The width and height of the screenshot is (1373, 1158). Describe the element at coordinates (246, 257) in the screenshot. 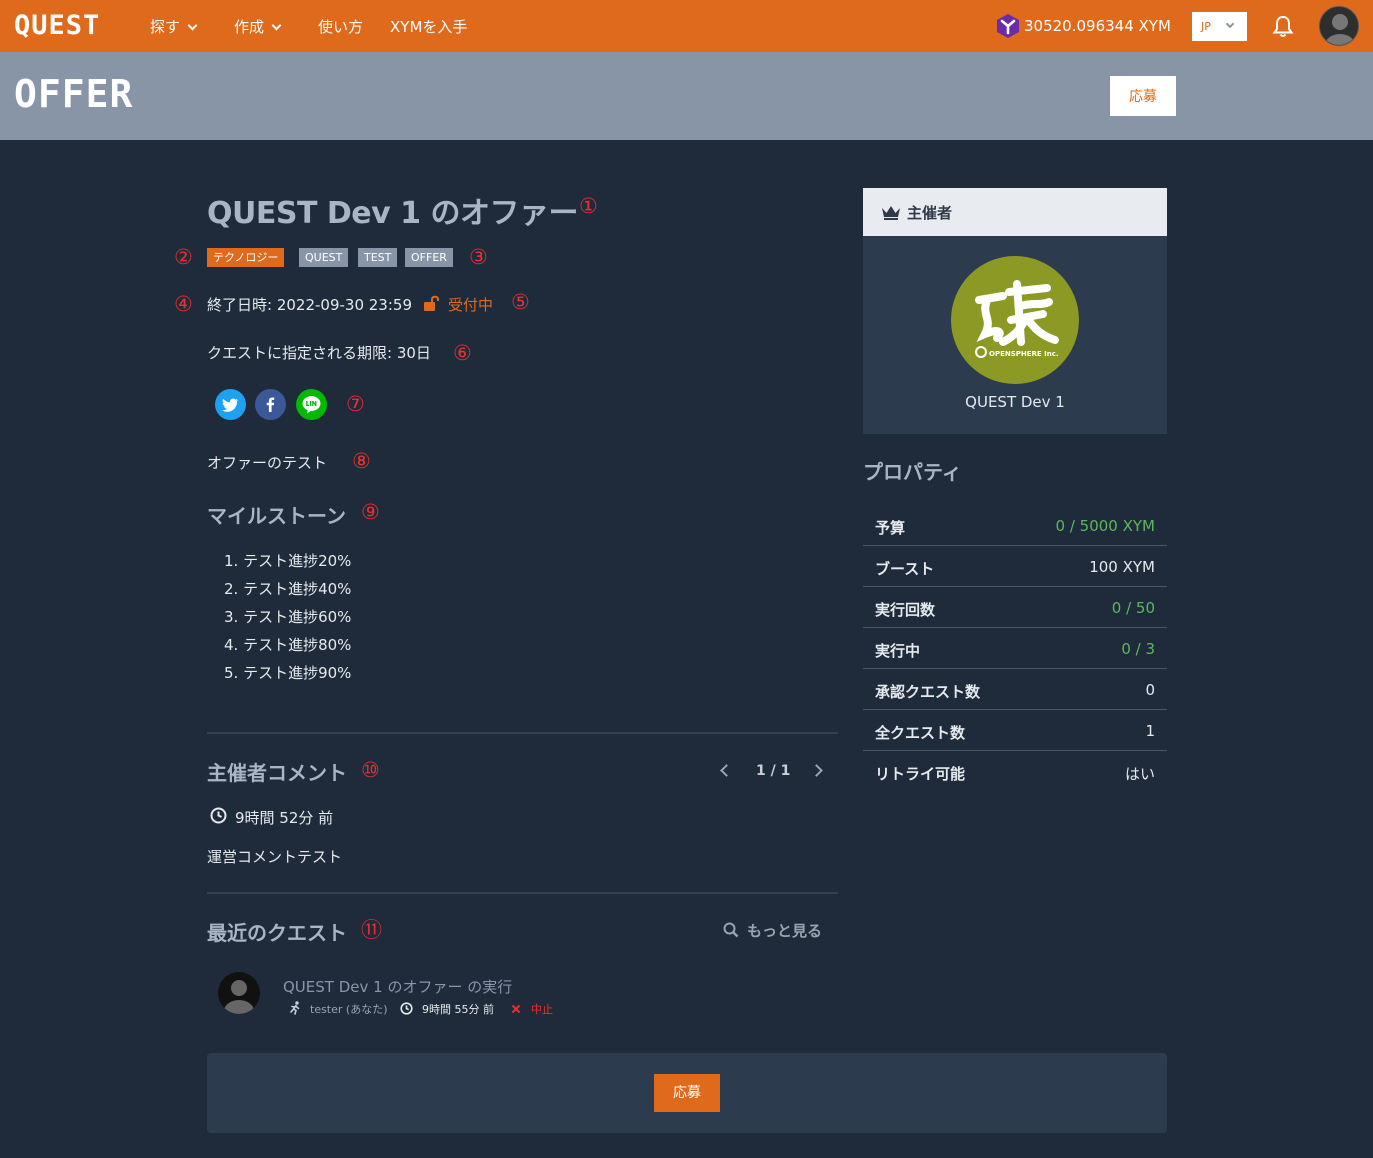

I see `tag-category: テクノロジー` at that location.